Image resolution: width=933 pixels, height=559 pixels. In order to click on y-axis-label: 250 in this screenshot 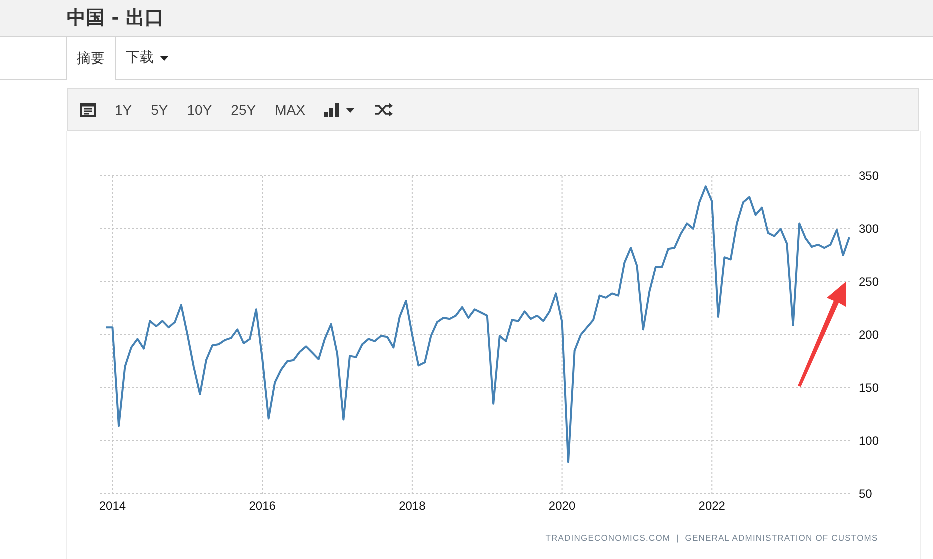, I will do `click(869, 282)`.